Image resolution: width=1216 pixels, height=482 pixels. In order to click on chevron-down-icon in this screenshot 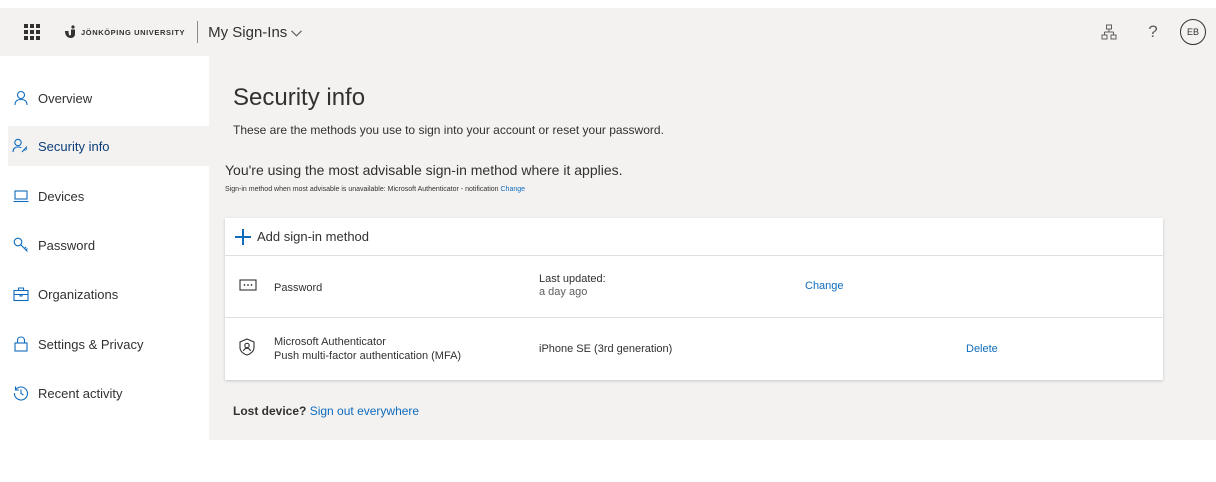, I will do `click(297, 32)`.